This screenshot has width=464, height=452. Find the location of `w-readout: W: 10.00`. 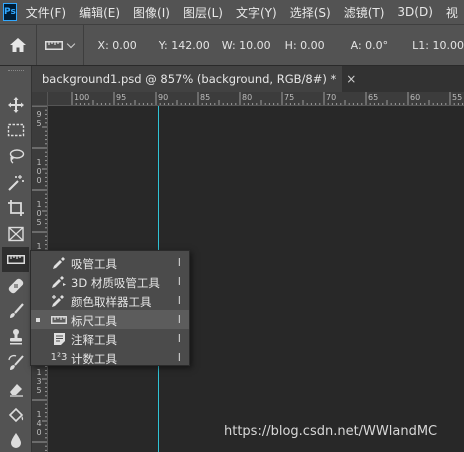

w-readout: W: 10.00 is located at coordinates (246, 45).